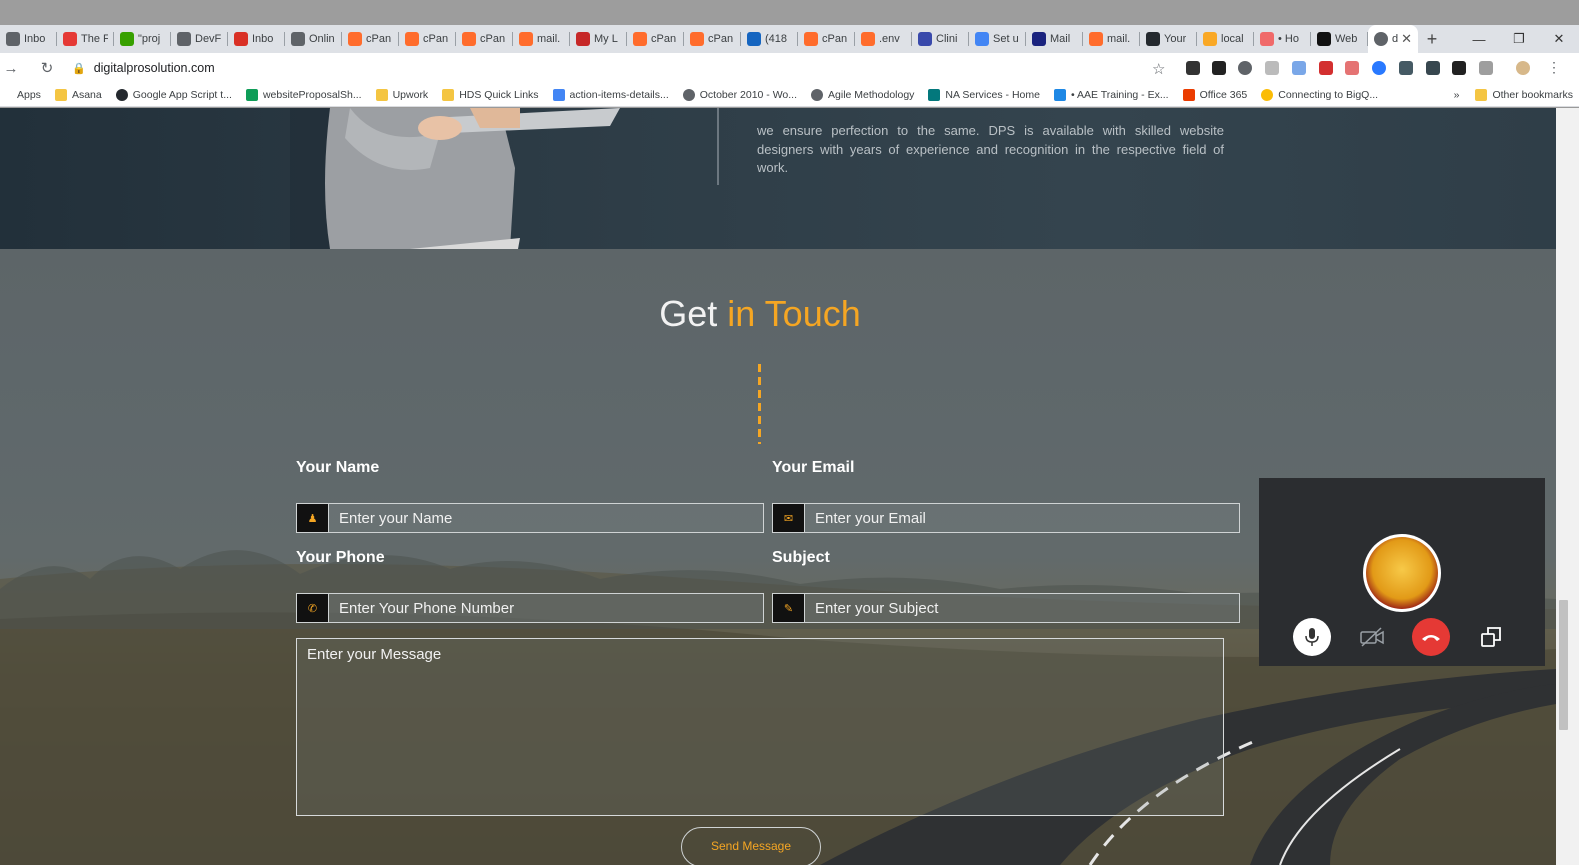 The image size is (1579, 865). What do you see at coordinates (1219, 68) in the screenshot?
I see `extension-shield-icon` at bounding box center [1219, 68].